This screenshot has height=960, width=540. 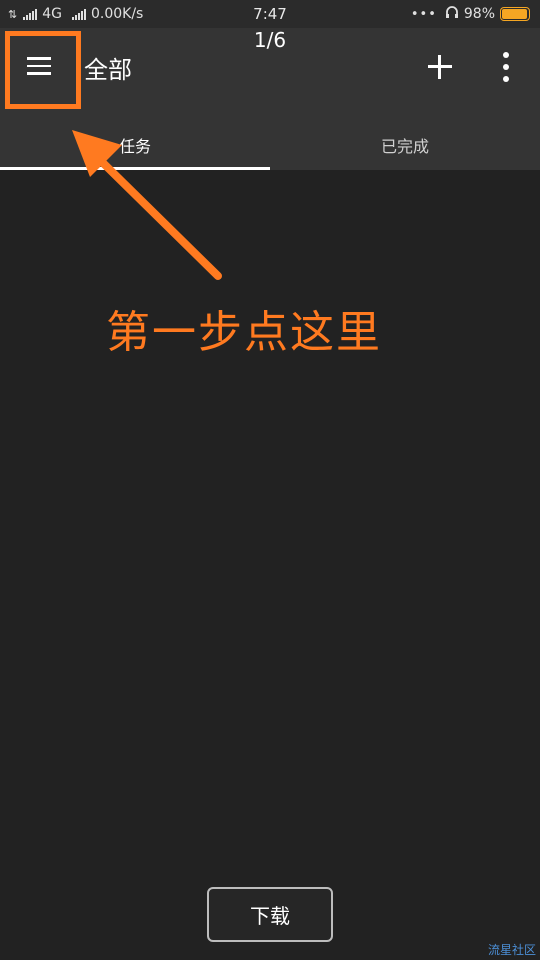 I want to click on headphones-icon, so click(x=452, y=14).